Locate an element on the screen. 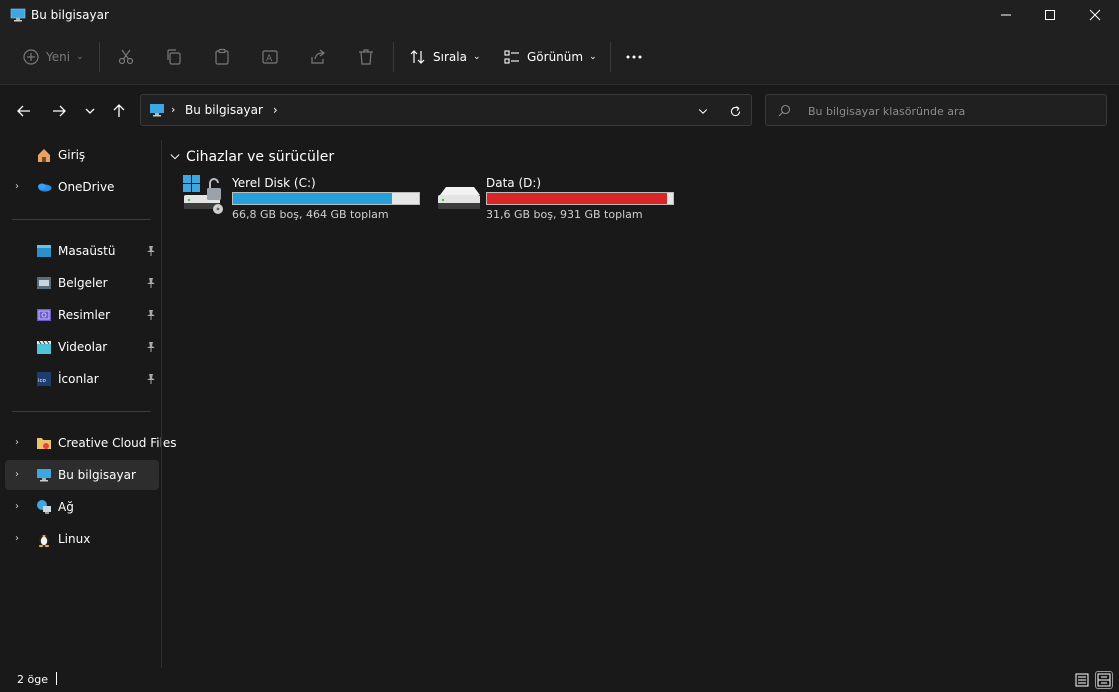  close-button is located at coordinates (1095, 15).